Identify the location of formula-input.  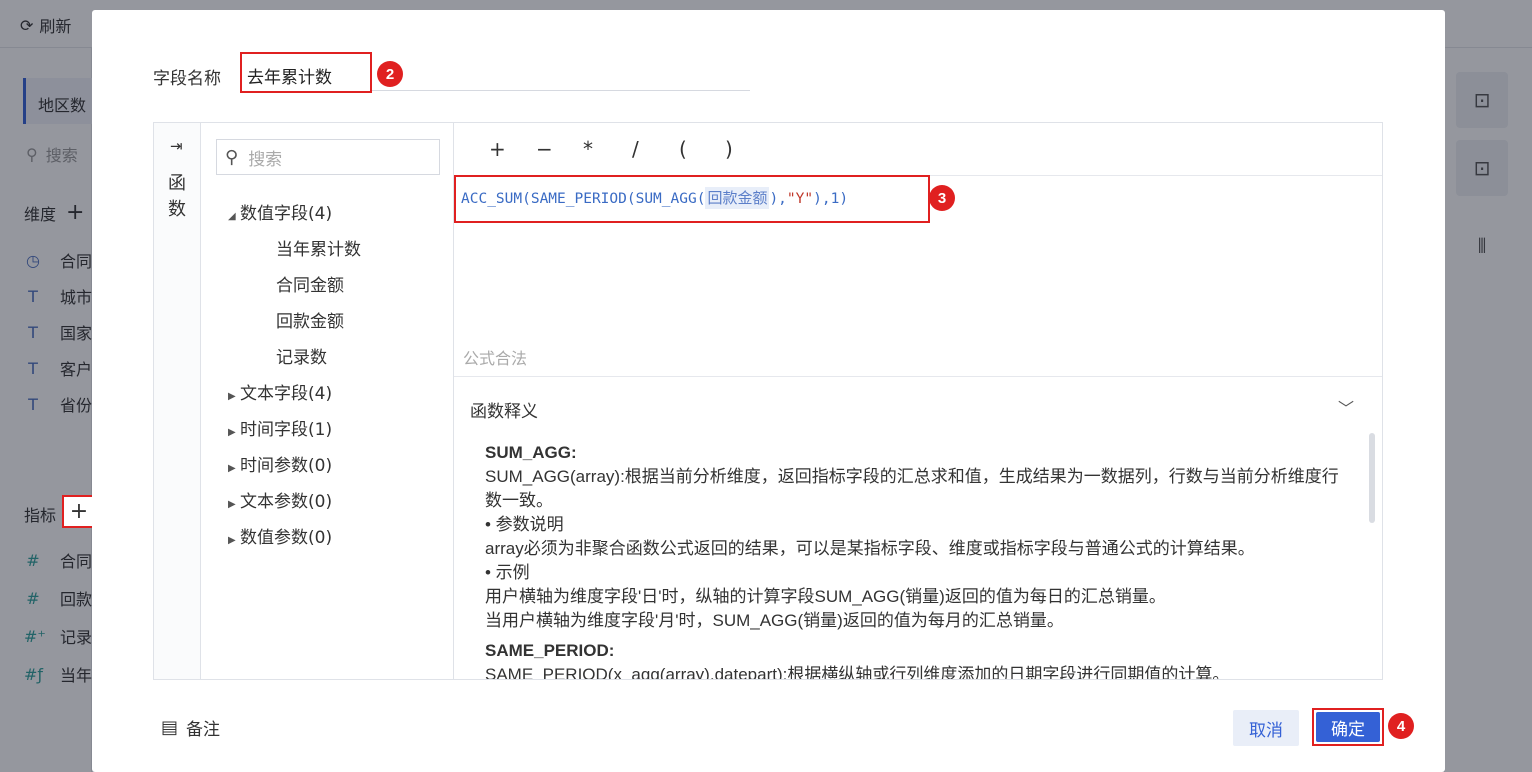
(918, 278).